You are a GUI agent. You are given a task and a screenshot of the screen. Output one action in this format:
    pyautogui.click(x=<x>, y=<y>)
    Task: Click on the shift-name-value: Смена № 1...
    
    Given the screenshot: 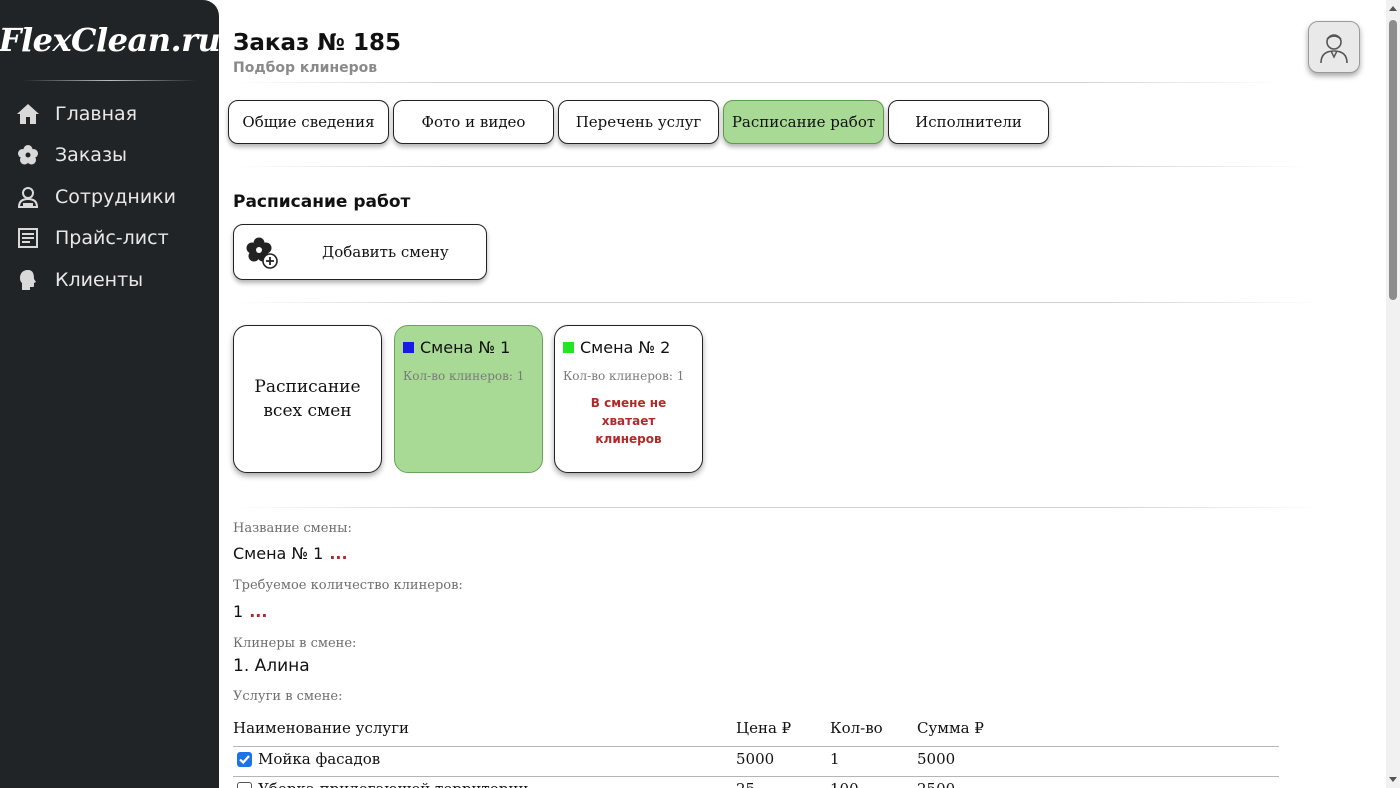 What is the action you would take?
    pyautogui.click(x=290, y=553)
    